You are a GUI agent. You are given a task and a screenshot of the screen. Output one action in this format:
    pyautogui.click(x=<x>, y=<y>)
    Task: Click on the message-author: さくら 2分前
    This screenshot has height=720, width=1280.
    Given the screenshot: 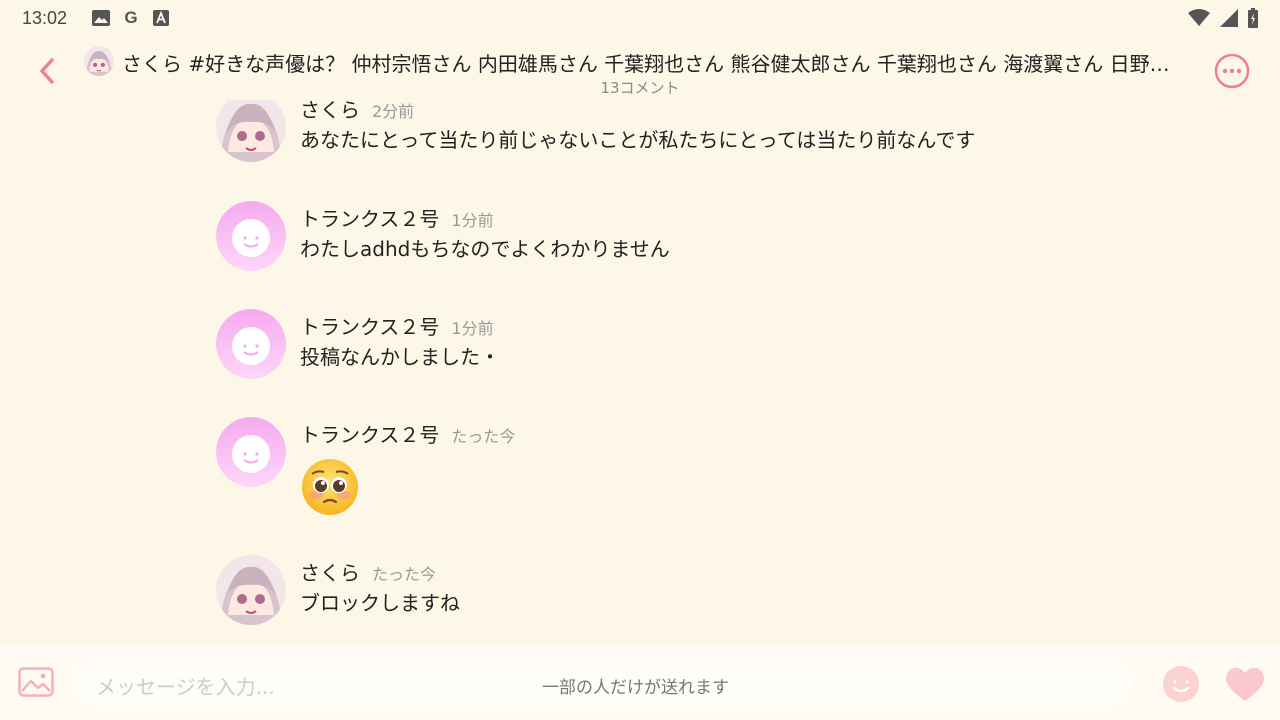 What is the action you would take?
    pyautogui.click(x=357, y=111)
    